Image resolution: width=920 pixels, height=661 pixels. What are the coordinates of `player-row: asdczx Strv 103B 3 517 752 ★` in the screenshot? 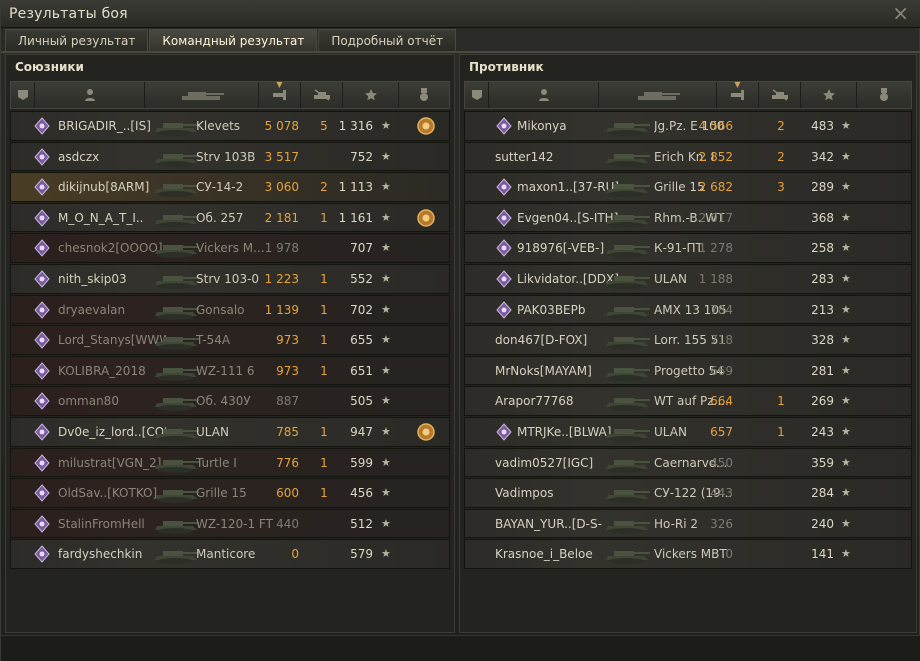 It's located at (230, 156).